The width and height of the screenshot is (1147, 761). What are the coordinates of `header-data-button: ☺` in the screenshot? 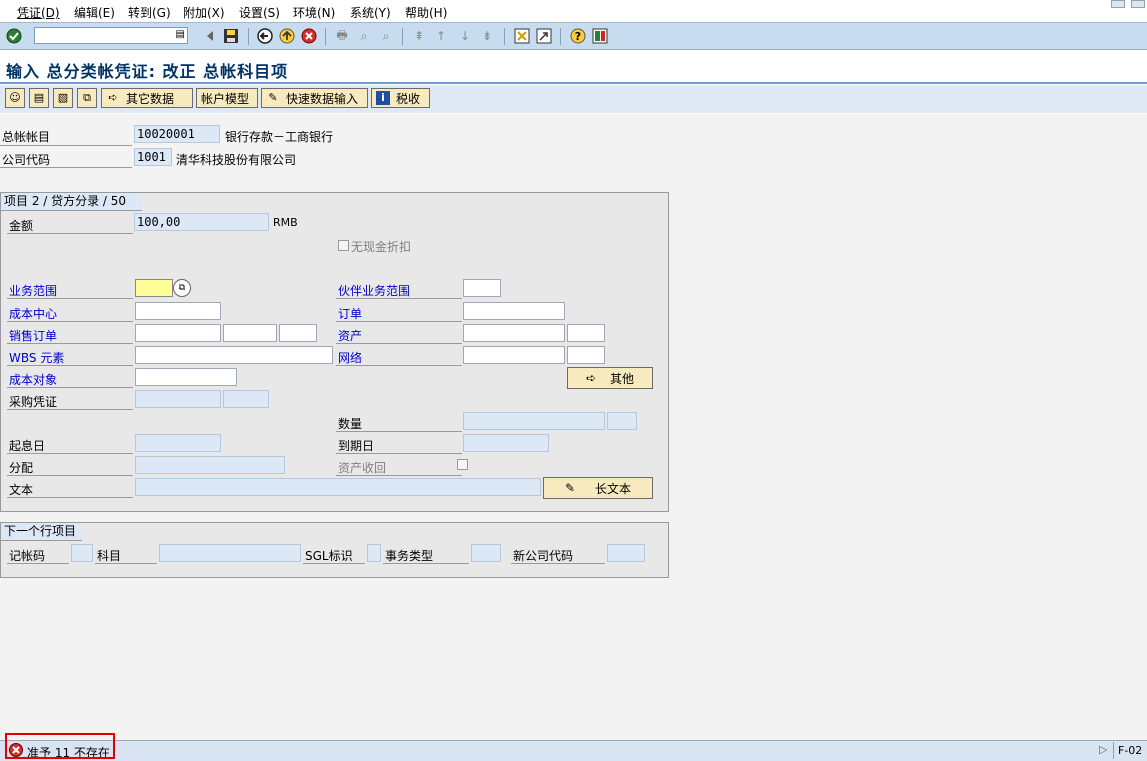 It's located at (15, 98).